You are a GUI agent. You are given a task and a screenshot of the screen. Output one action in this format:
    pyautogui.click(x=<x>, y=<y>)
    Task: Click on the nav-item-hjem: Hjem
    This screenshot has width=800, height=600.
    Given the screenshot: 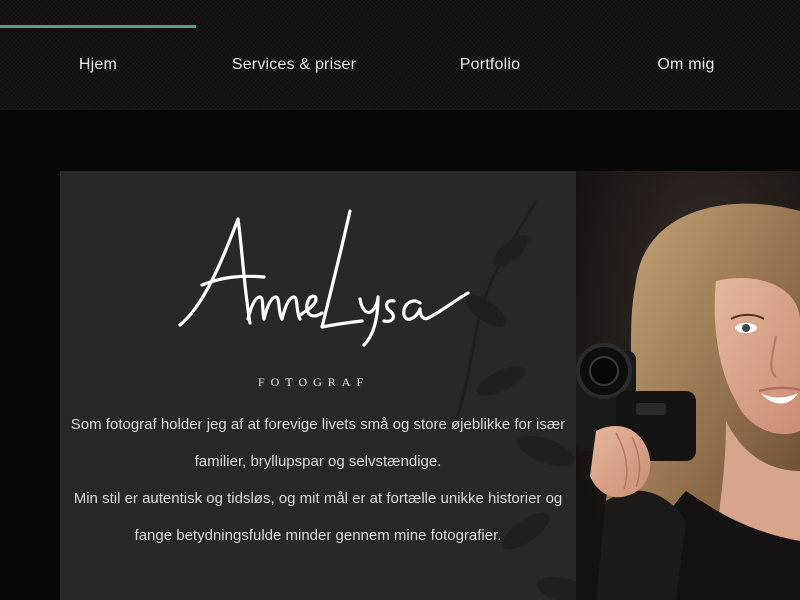 What is the action you would take?
    pyautogui.click(x=98, y=55)
    